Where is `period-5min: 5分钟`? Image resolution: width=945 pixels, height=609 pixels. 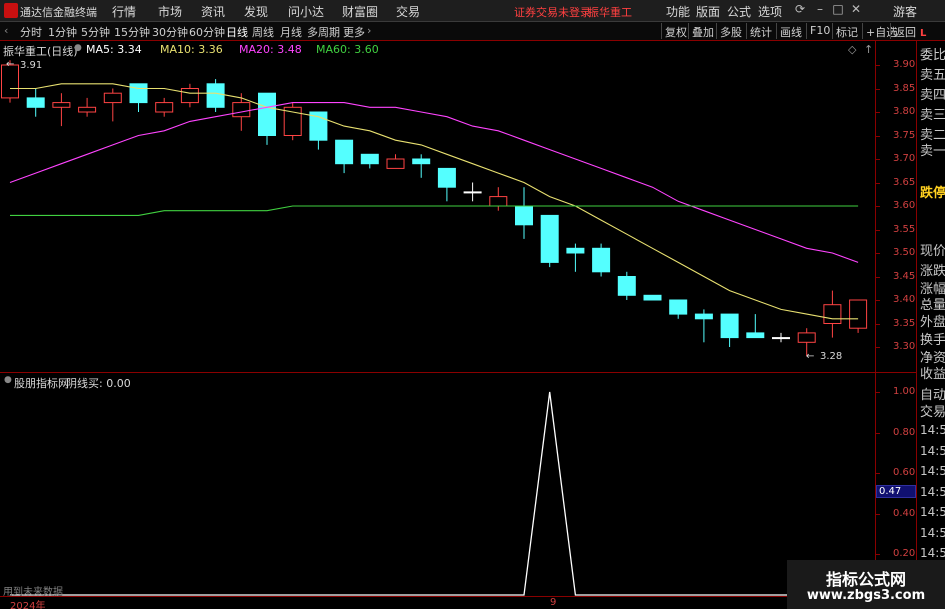 period-5min: 5分钟 is located at coordinates (95, 32).